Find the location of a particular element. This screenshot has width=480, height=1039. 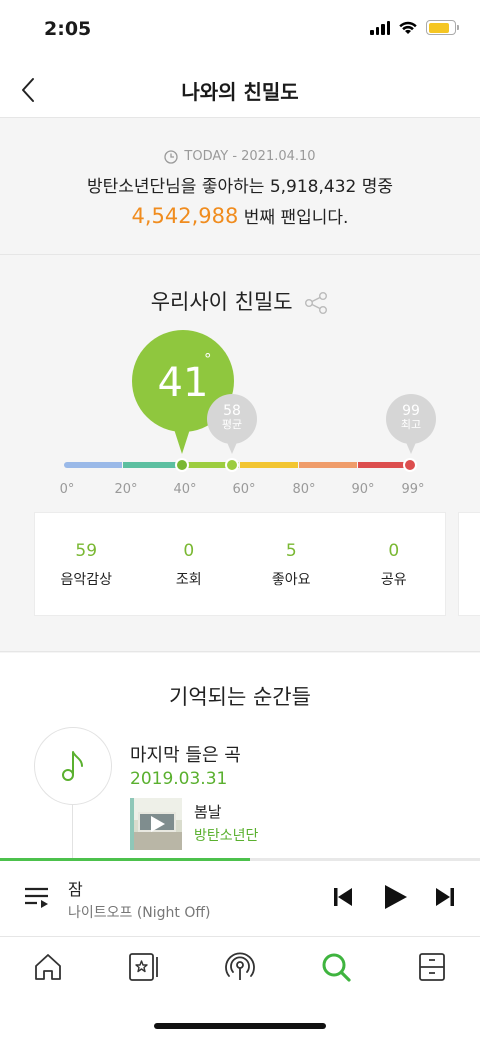

intimacy-title: 우리사이 친밀도 is located at coordinates (221, 302).